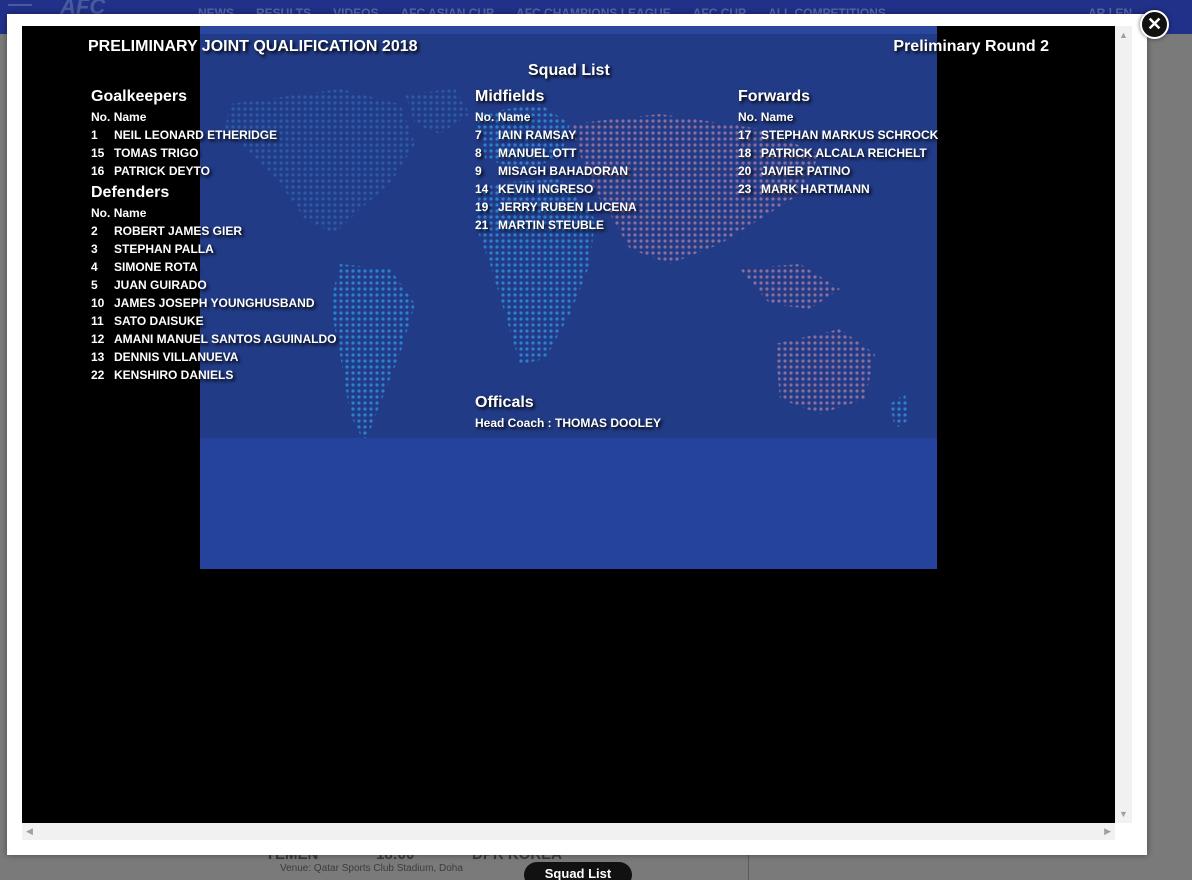 Image resolution: width=1192 pixels, height=880 pixels. I want to click on player-number: 9, so click(478, 171).